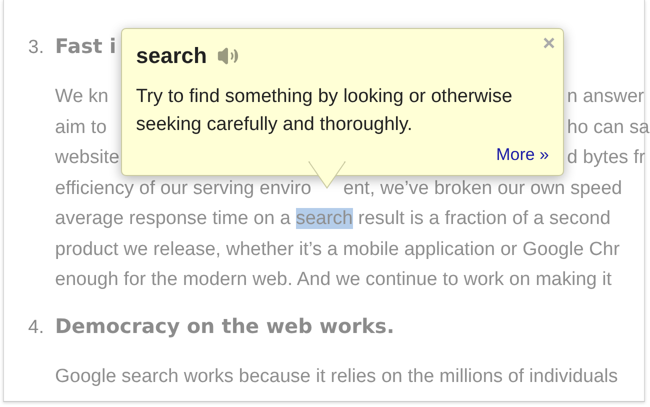 The width and height of the screenshot is (650, 407). I want to click on paragraph-text: ho can sa, so click(608, 128).